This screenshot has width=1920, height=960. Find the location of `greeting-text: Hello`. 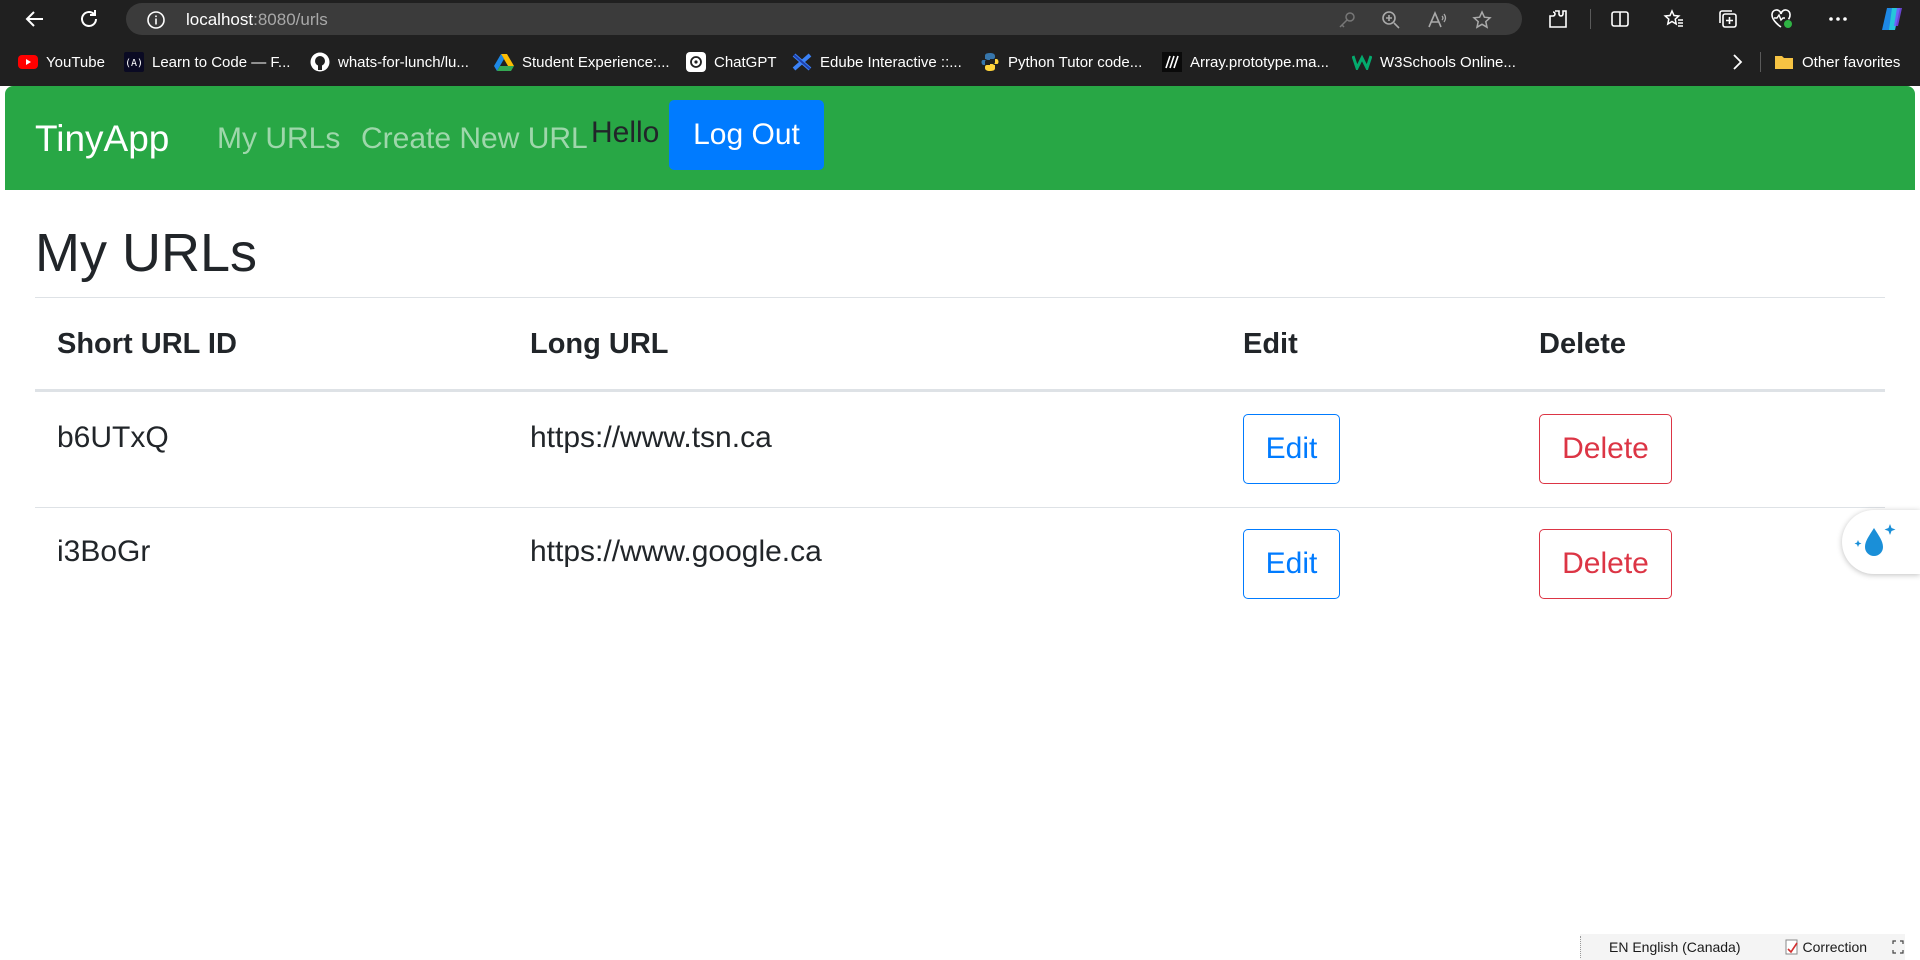

greeting-text: Hello is located at coordinates (625, 132).